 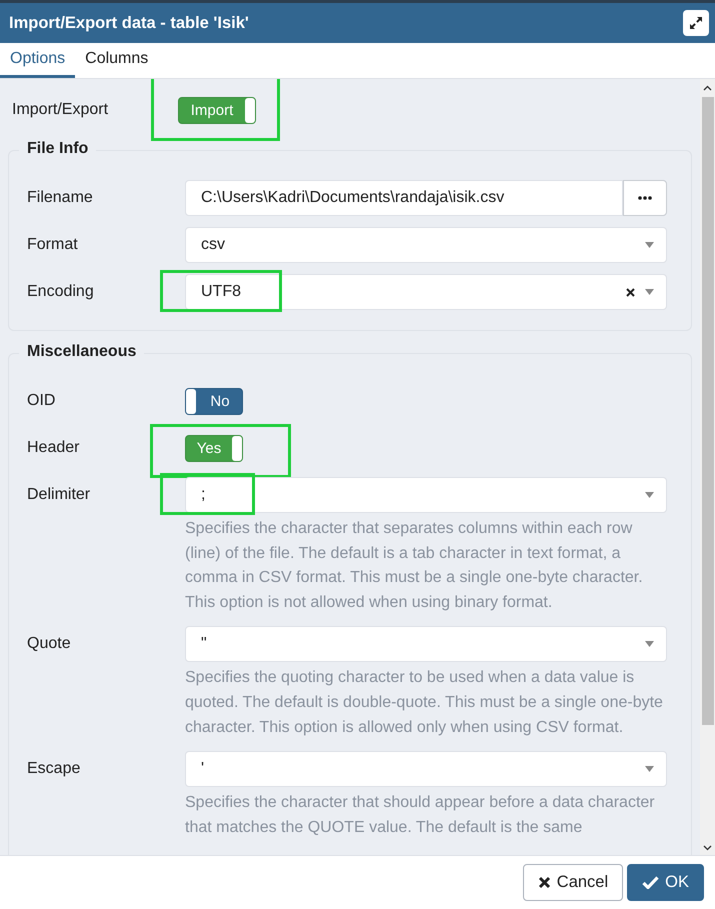 I want to click on checkmark-icon, so click(x=651, y=882).